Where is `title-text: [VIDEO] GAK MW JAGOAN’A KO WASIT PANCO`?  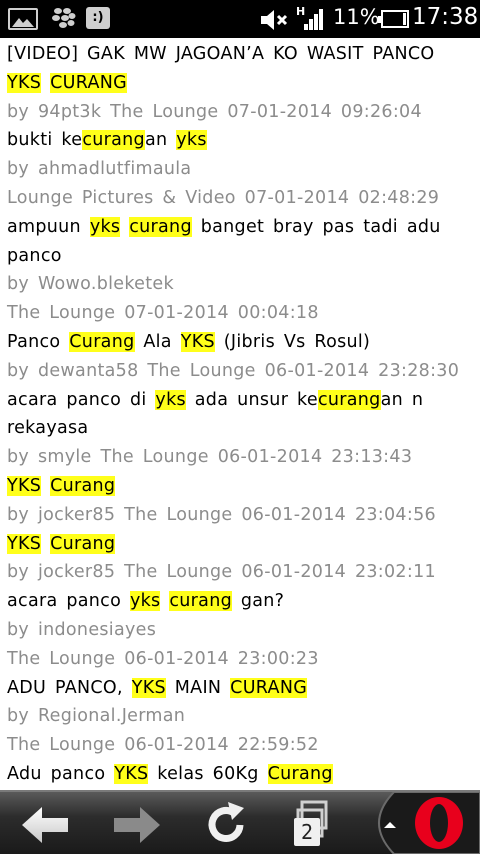 title-text: [VIDEO] GAK MW JAGOAN’A KO WASIT PANCO is located at coordinates (221, 54).